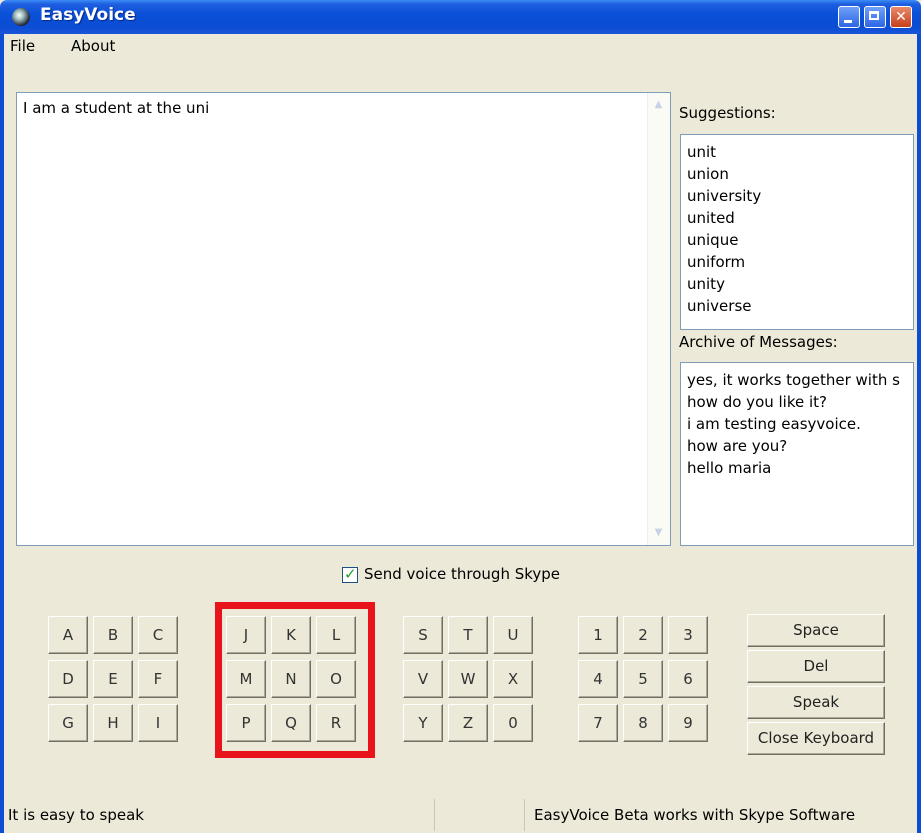  I want to click on suggestion-item: union, so click(797, 174).